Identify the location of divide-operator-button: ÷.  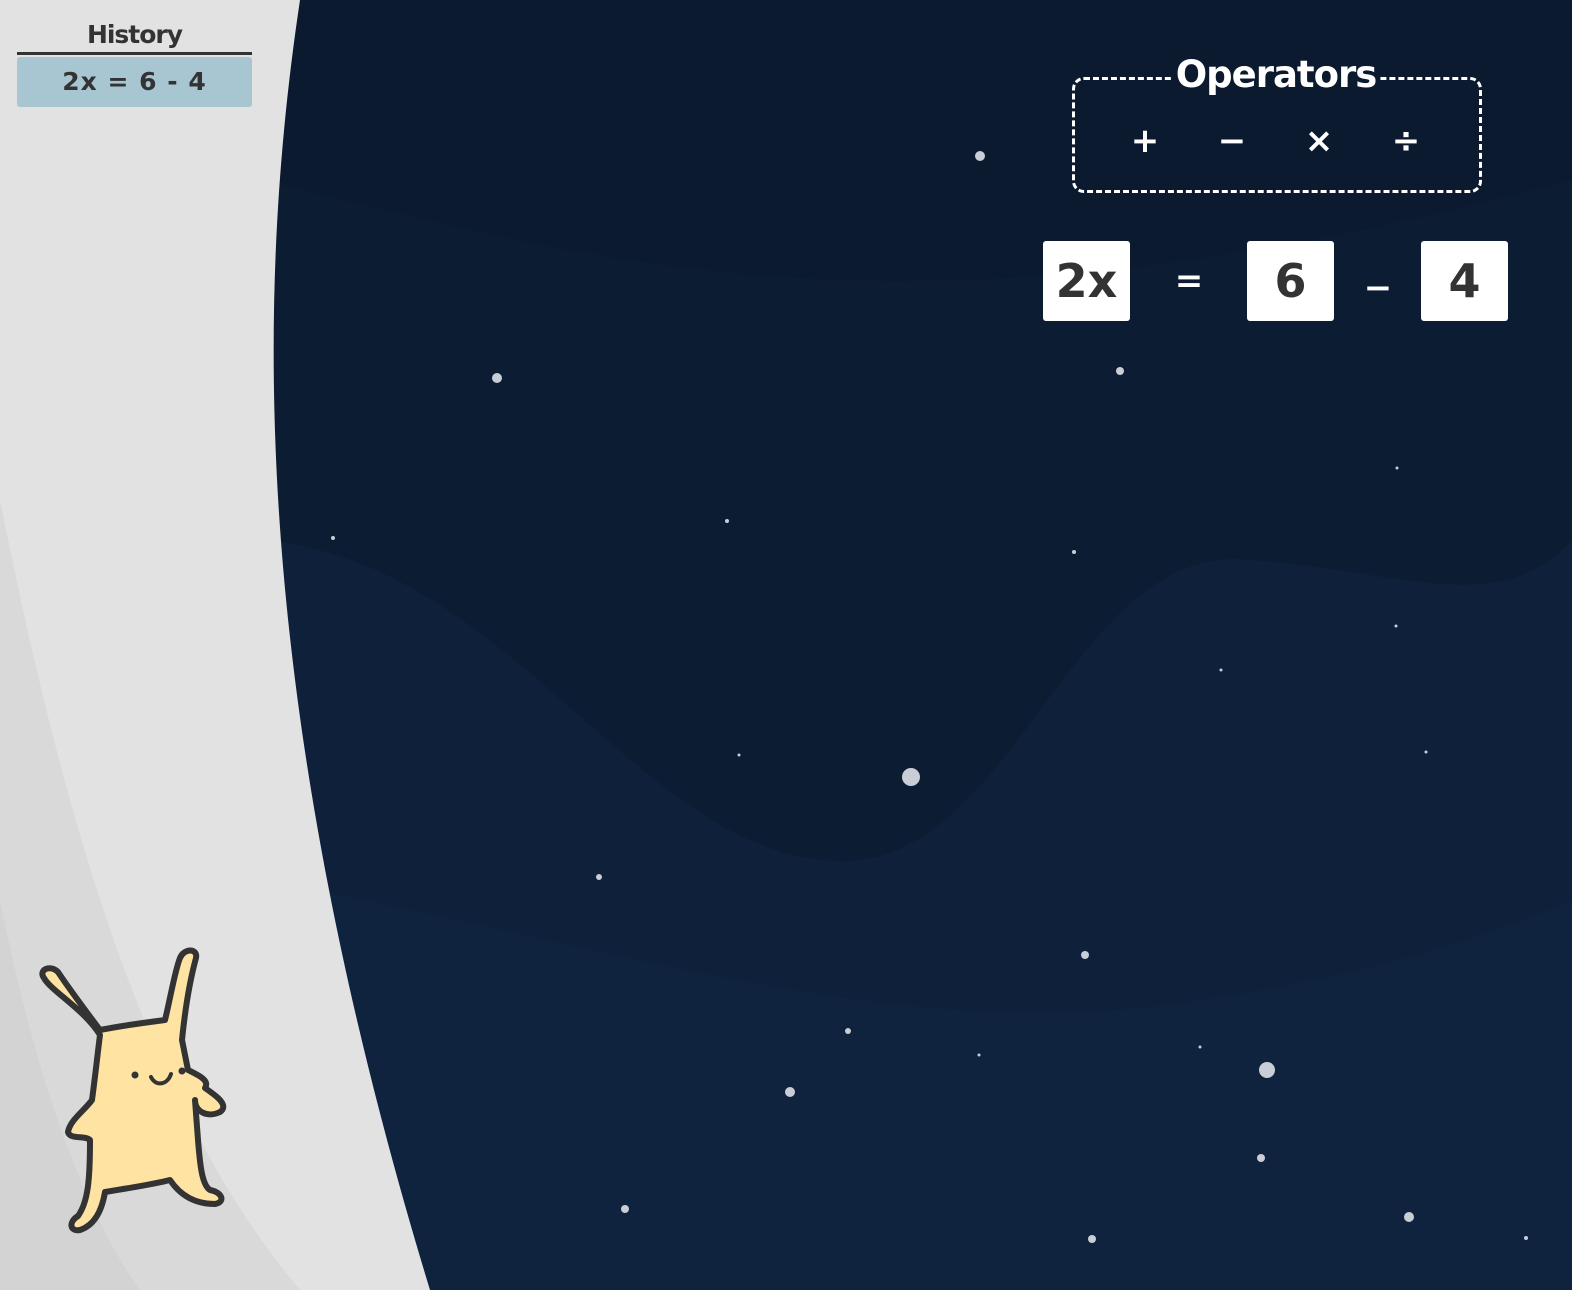
(1406, 141).